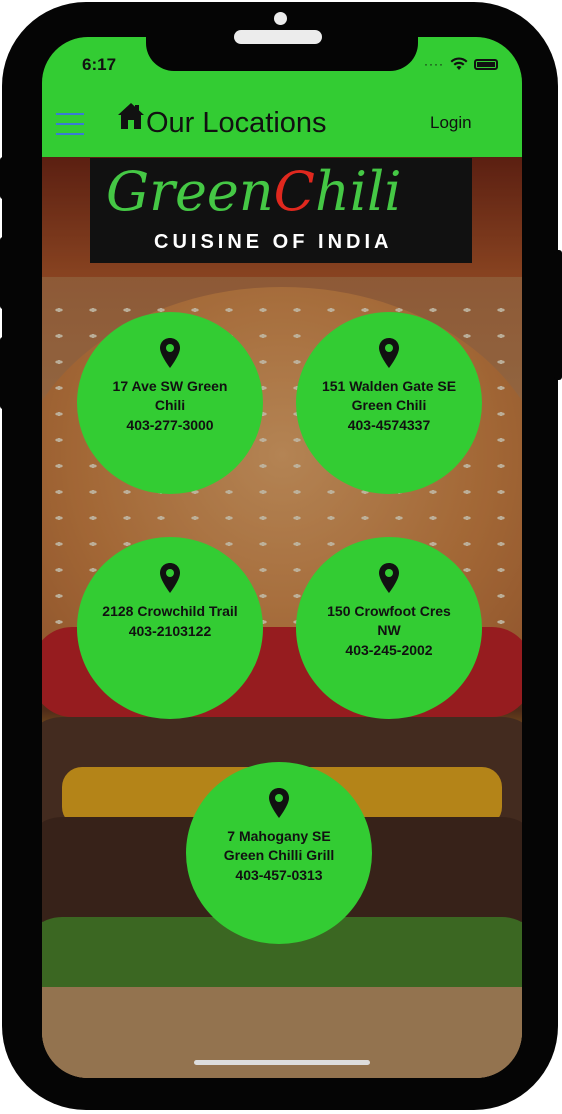 The width and height of the screenshot is (562, 1114). I want to click on login-button: Login, so click(451, 123).